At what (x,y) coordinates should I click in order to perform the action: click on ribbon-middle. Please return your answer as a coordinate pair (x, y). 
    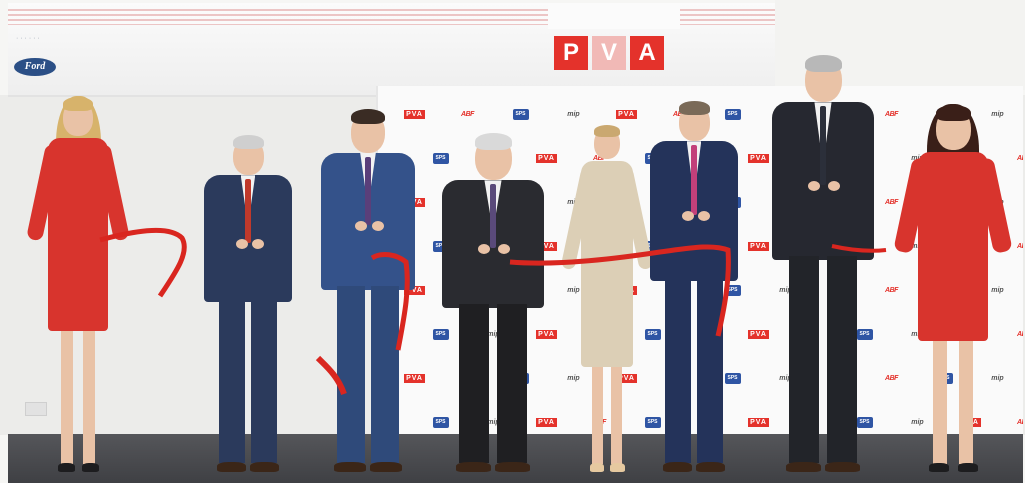
    Looking at the image, I should click on (390, 301).